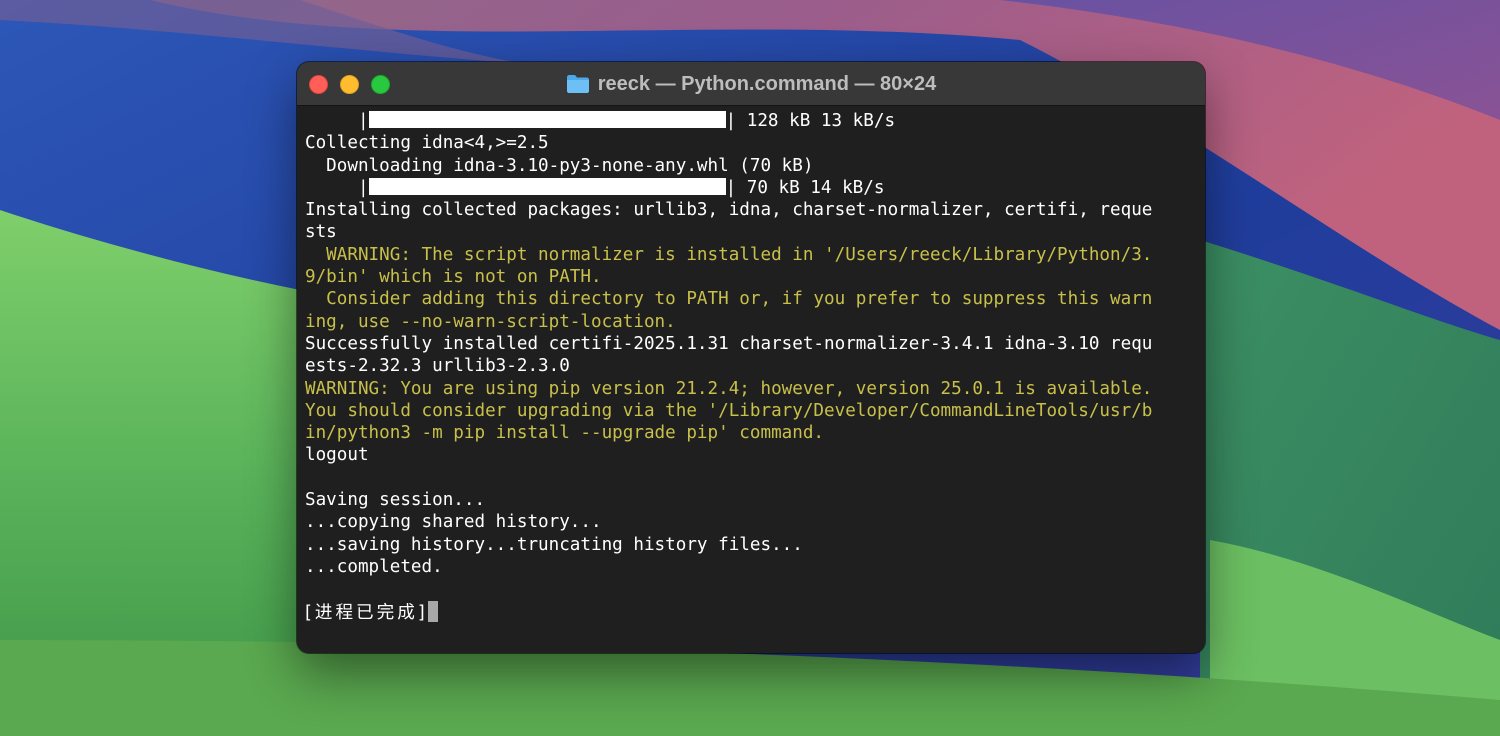  What do you see at coordinates (366, 612) in the screenshot?
I see `process-completed-text: [进程已完成]` at bounding box center [366, 612].